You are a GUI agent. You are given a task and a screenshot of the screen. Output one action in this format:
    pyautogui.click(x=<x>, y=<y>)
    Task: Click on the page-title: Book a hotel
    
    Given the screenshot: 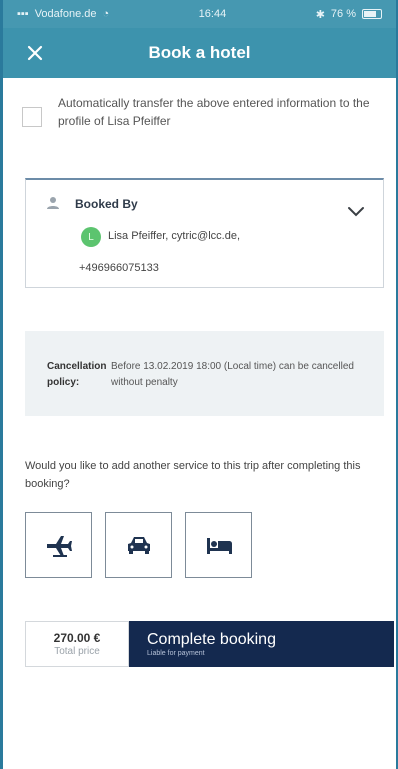 What is the action you would take?
    pyautogui.click(x=199, y=52)
    